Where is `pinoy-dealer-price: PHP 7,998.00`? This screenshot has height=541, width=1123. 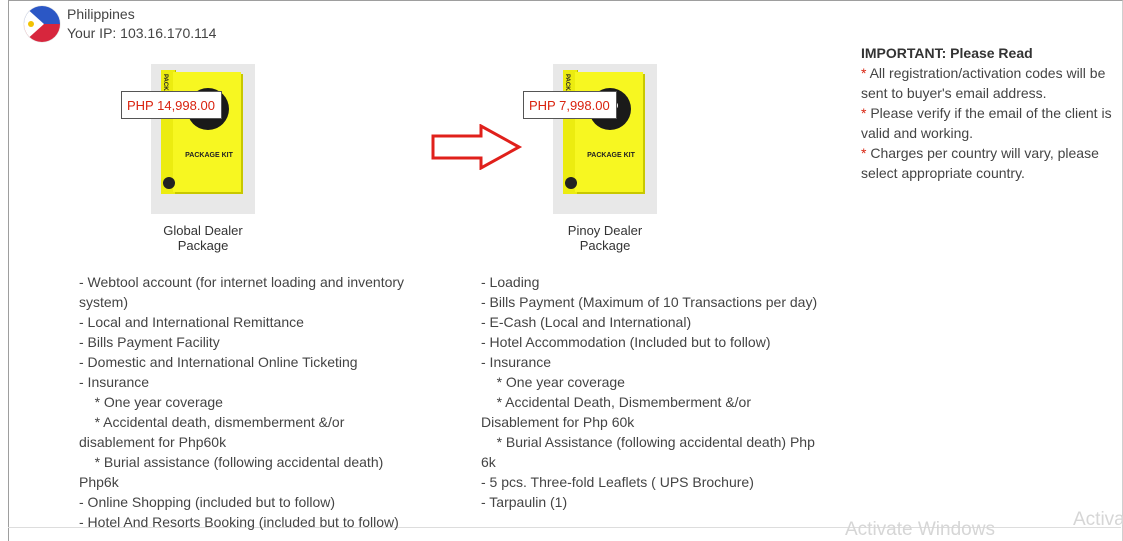
pinoy-dealer-price: PHP 7,998.00 is located at coordinates (570, 105).